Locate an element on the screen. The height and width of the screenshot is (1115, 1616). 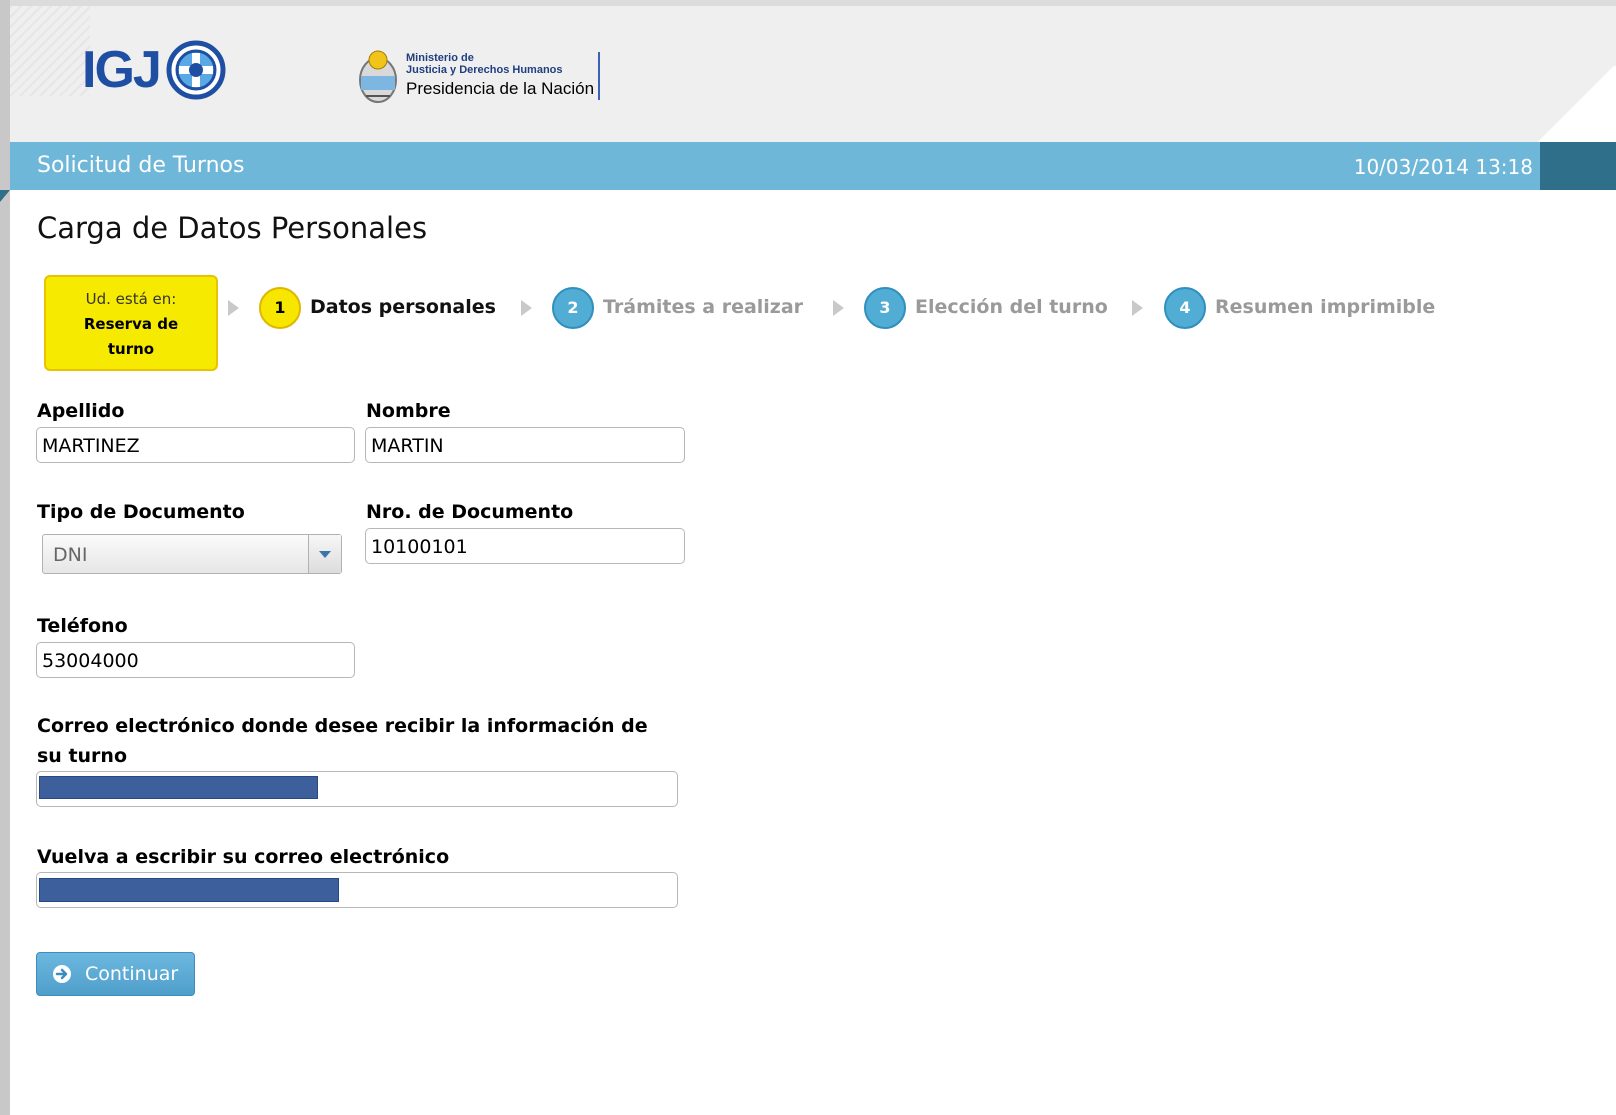
continue-button: Continuar is located at coordinates (115, 974).